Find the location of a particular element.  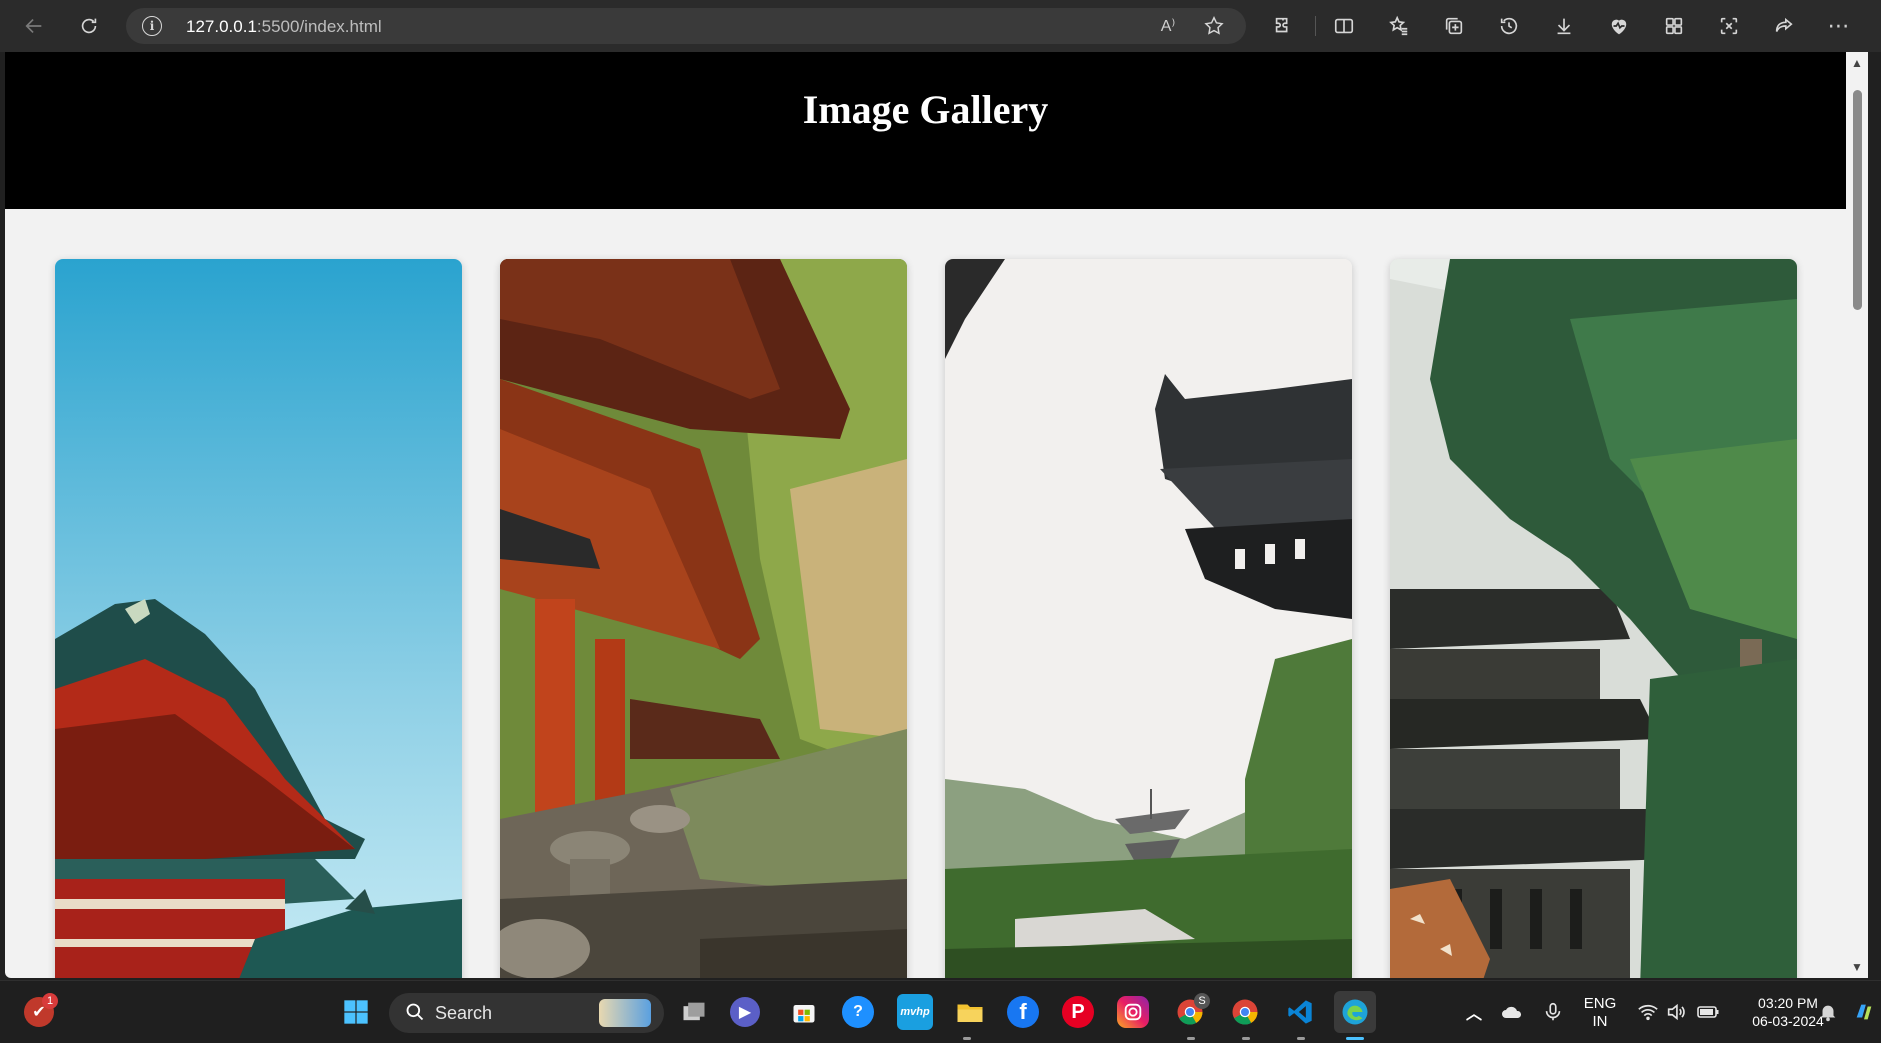

windows-logo-icon is located at coordinates (356, 1012).